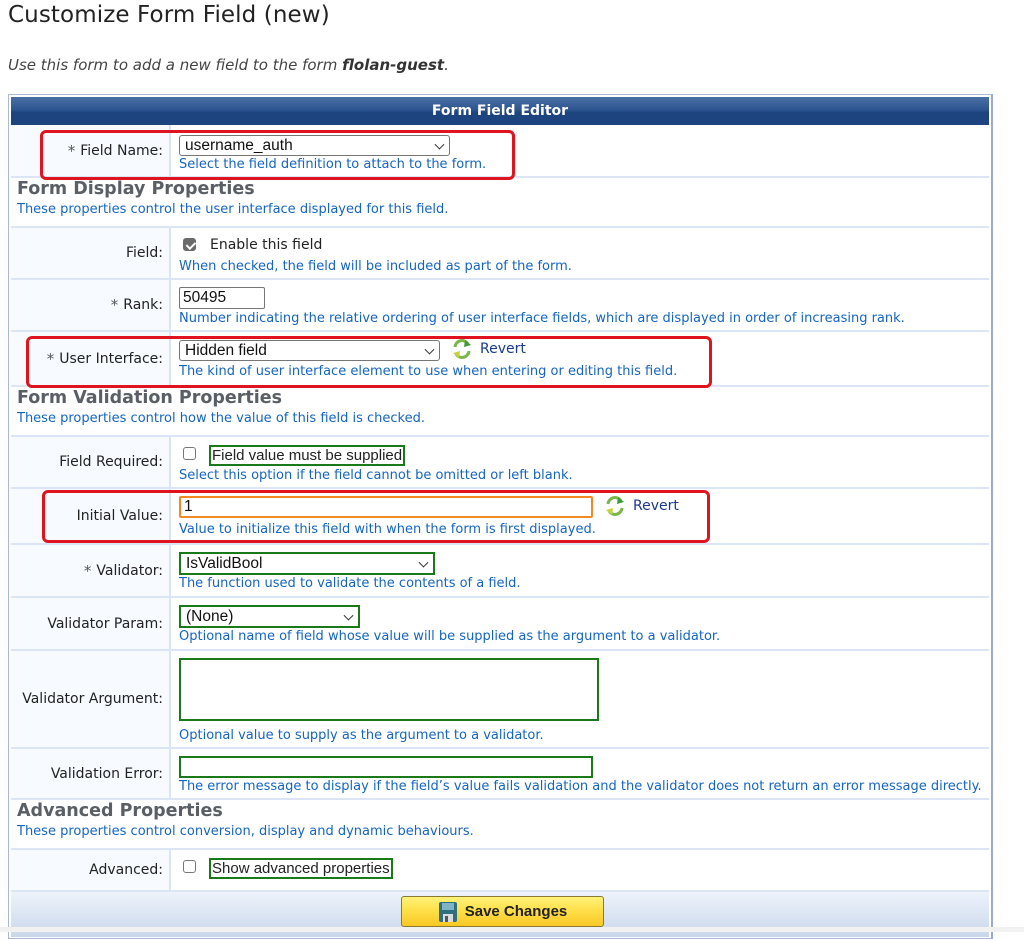 This screenshot has height=939, width=1024. What do you see at coordinates (393, 65) in the screenshot?
I see `form-name: flolan-guest` at bounding box center [393, 65].